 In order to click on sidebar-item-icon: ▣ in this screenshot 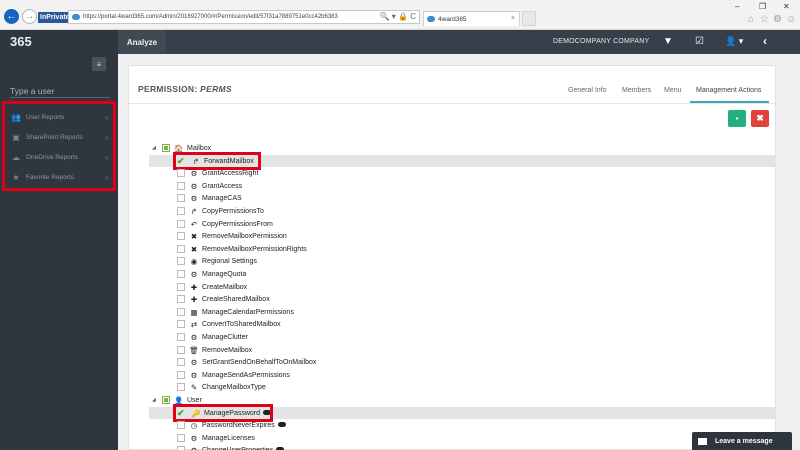, I will do `click(16, 137)`.